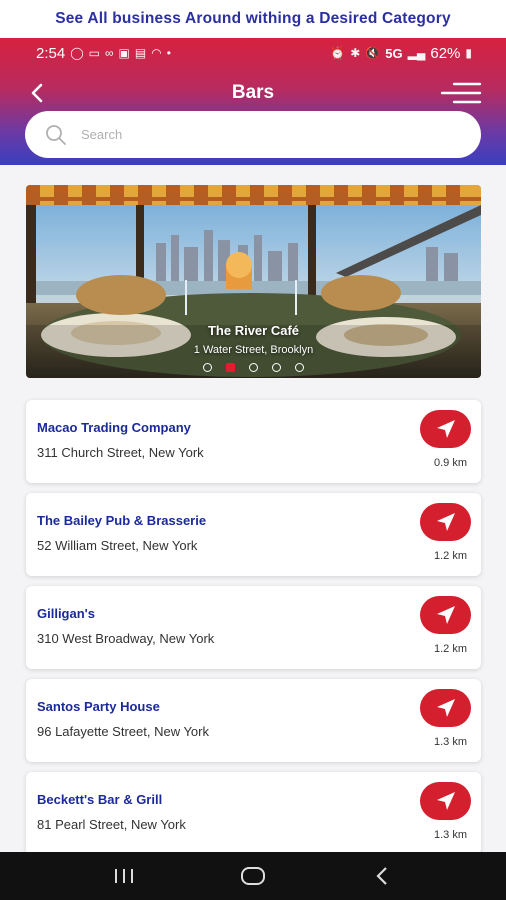 This screenshot has width=506, height=900. I want to click on status-left: 2:54 ◯ ▭ ∞ ▣ ▤ ◠ •, so click(103, 53).